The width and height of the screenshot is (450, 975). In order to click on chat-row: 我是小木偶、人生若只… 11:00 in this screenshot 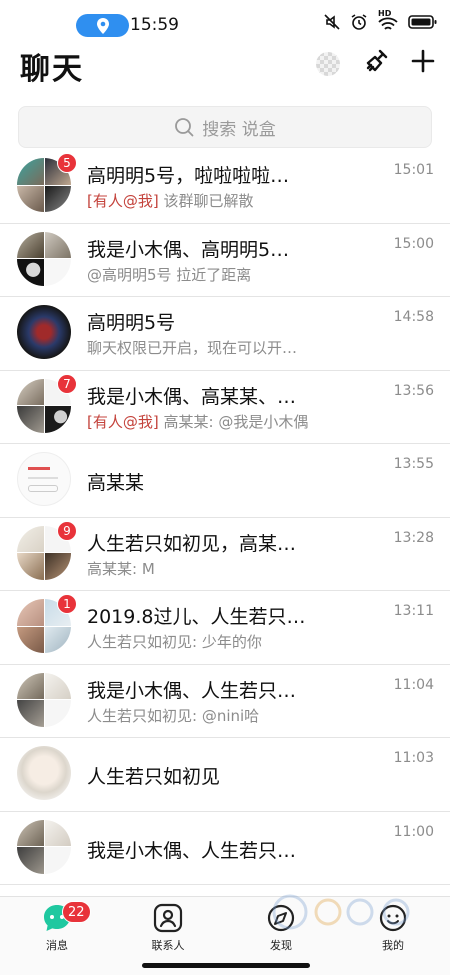, I will do `click(225, 848)`.